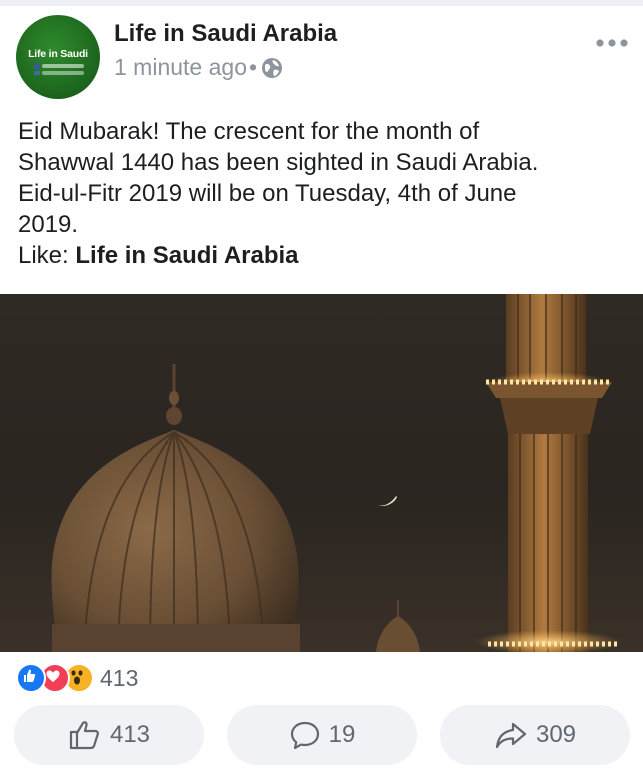 This screenshot has height=770, width=643. What do you see at coordinates (48, 224) in the screenshot?
I see `post-text-line: 2019.` at bounding box center [48, 224].